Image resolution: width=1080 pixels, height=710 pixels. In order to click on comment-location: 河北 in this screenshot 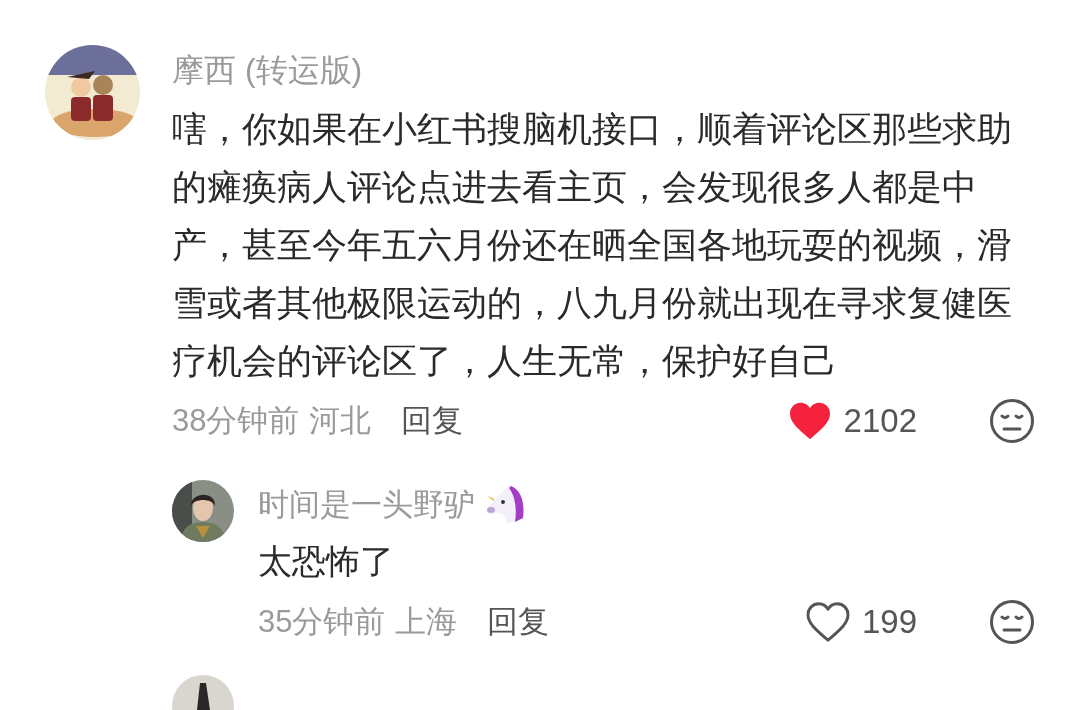, I will do `click(340, 420)`.